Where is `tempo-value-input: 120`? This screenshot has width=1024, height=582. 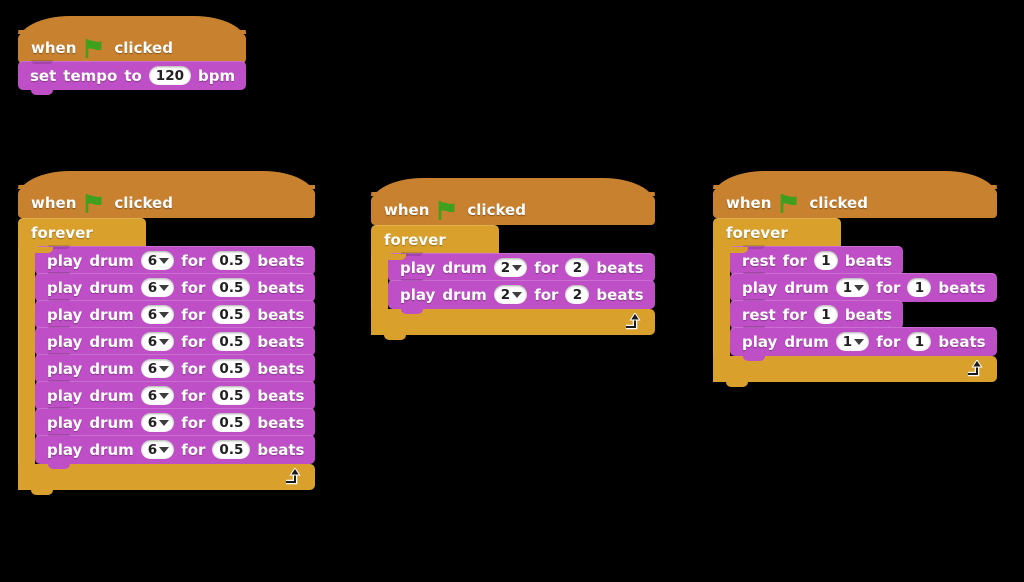
tempo-value-input: 120 is located at coordinates (169, 75).